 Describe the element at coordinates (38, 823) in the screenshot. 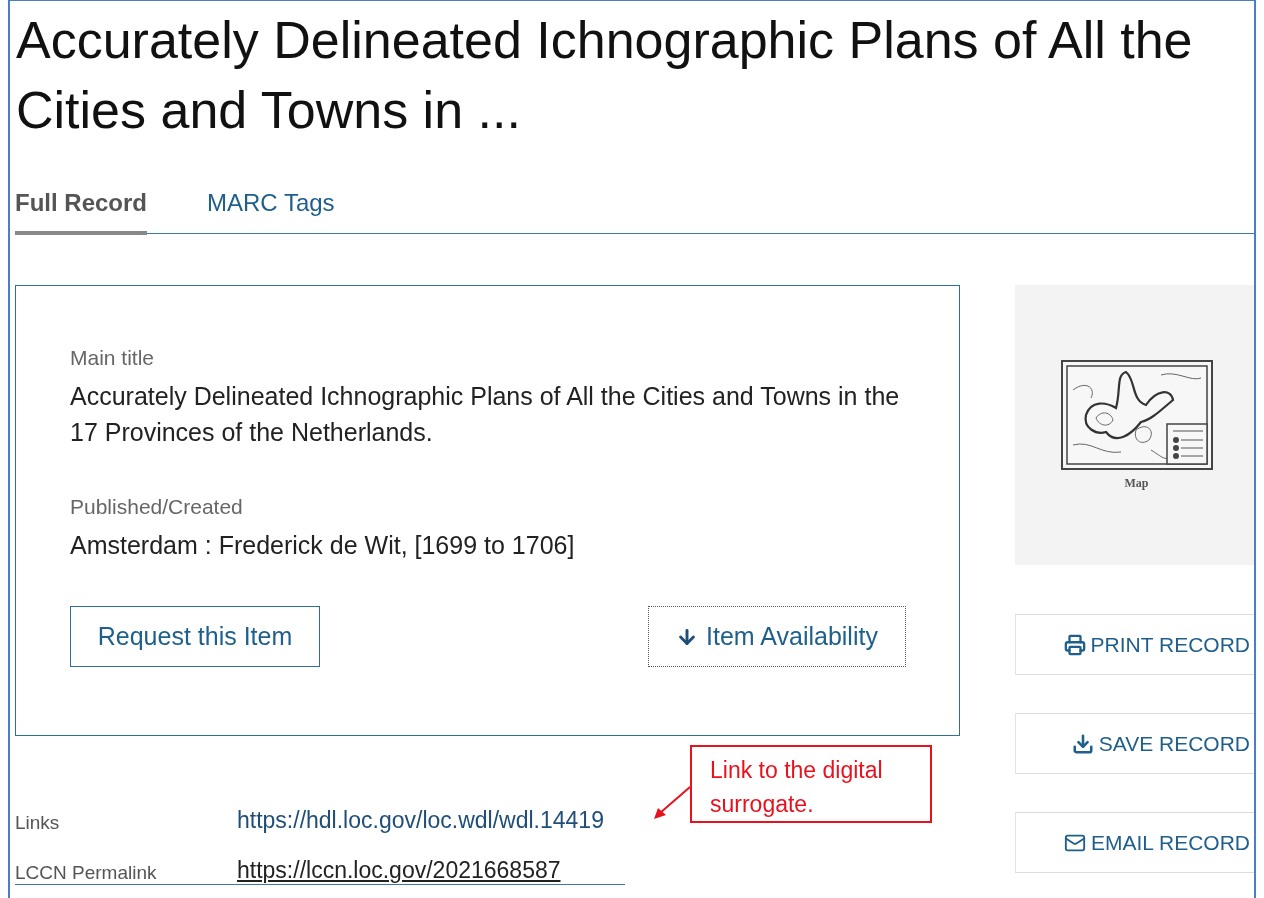

I see `link-label: Links` at that location.